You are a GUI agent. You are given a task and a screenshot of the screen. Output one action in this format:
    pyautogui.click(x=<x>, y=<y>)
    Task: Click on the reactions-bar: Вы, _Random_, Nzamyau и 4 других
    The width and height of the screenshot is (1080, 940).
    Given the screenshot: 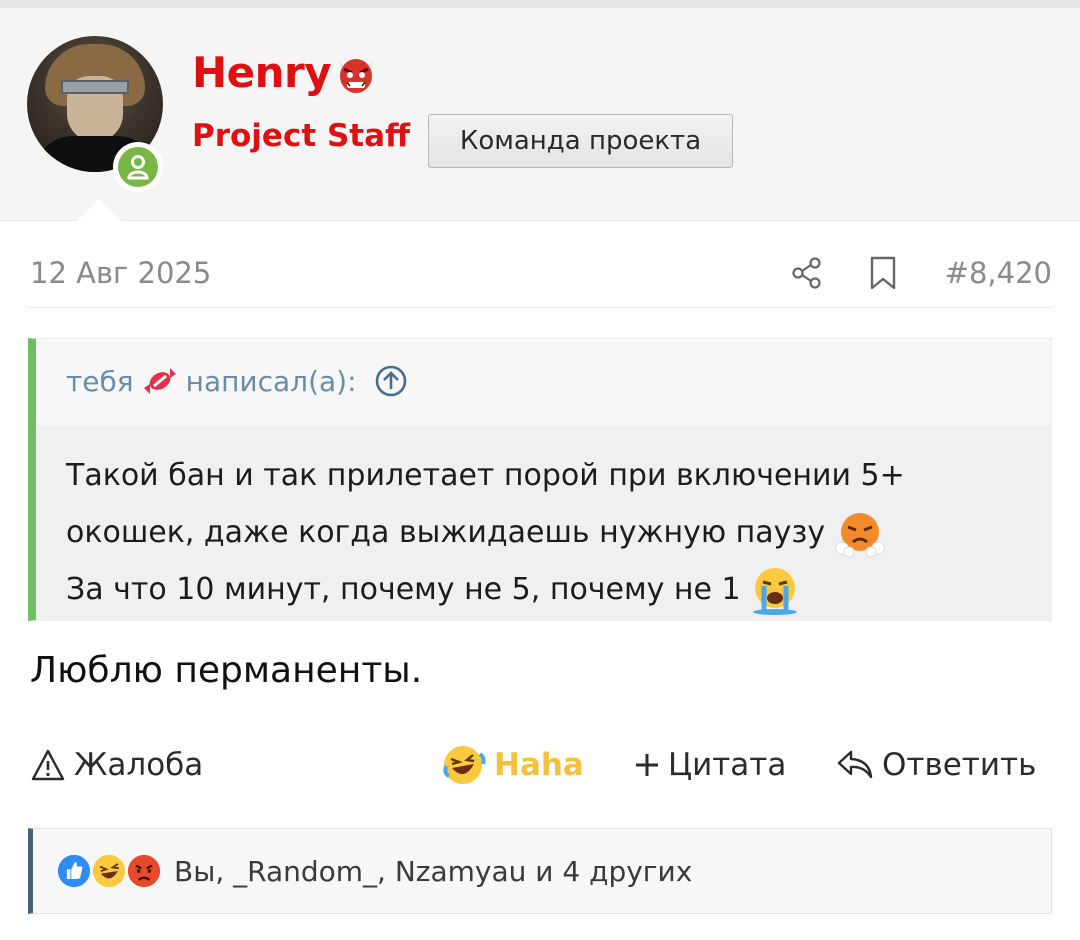 What is the action you would take?
    pyautogui.click(x=540, y=871)
    